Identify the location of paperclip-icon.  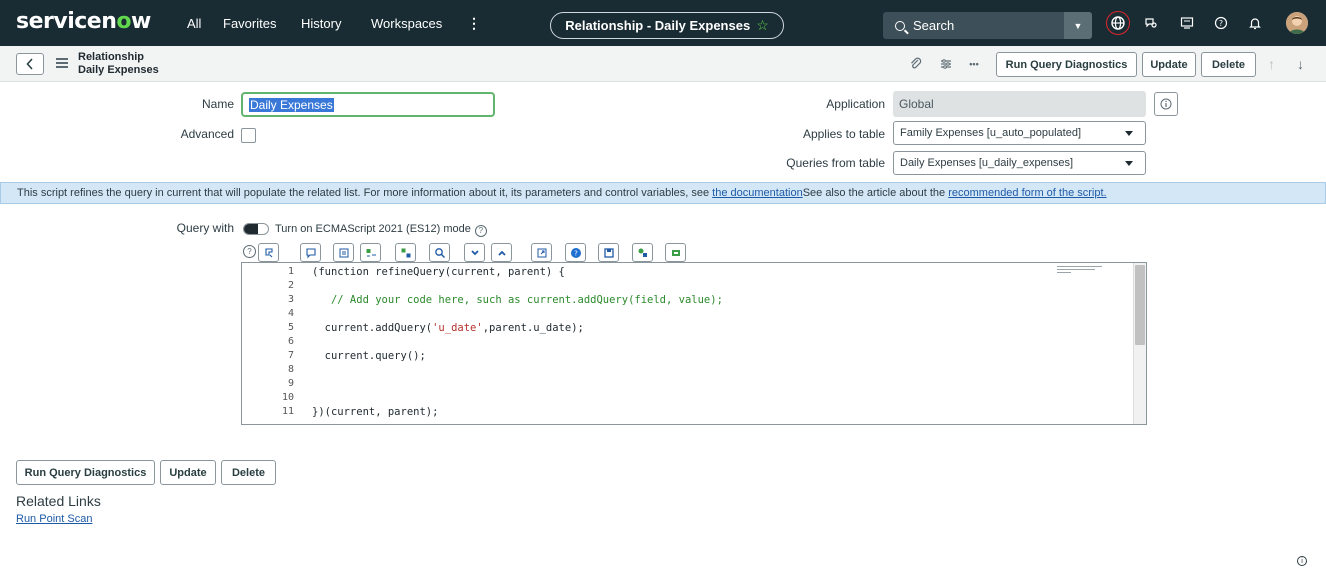
(916, 64).